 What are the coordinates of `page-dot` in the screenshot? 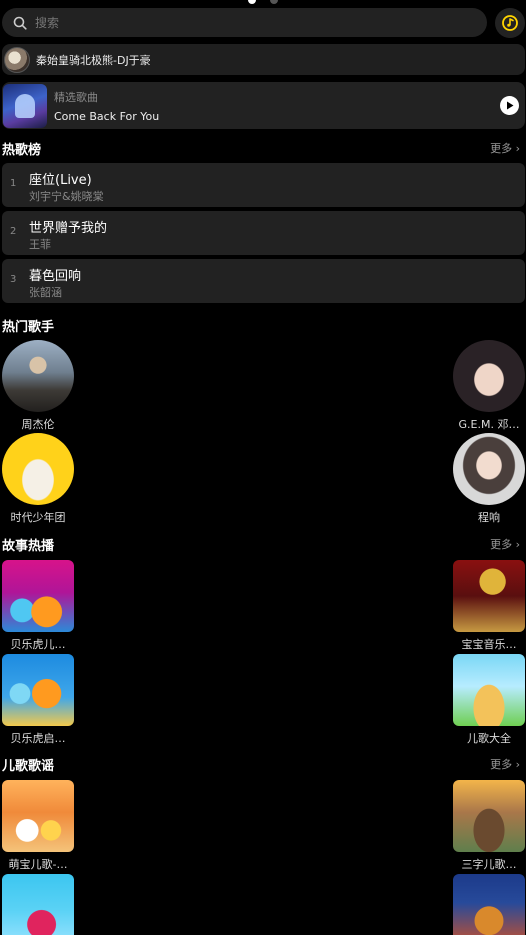 It's located at (274, 2).